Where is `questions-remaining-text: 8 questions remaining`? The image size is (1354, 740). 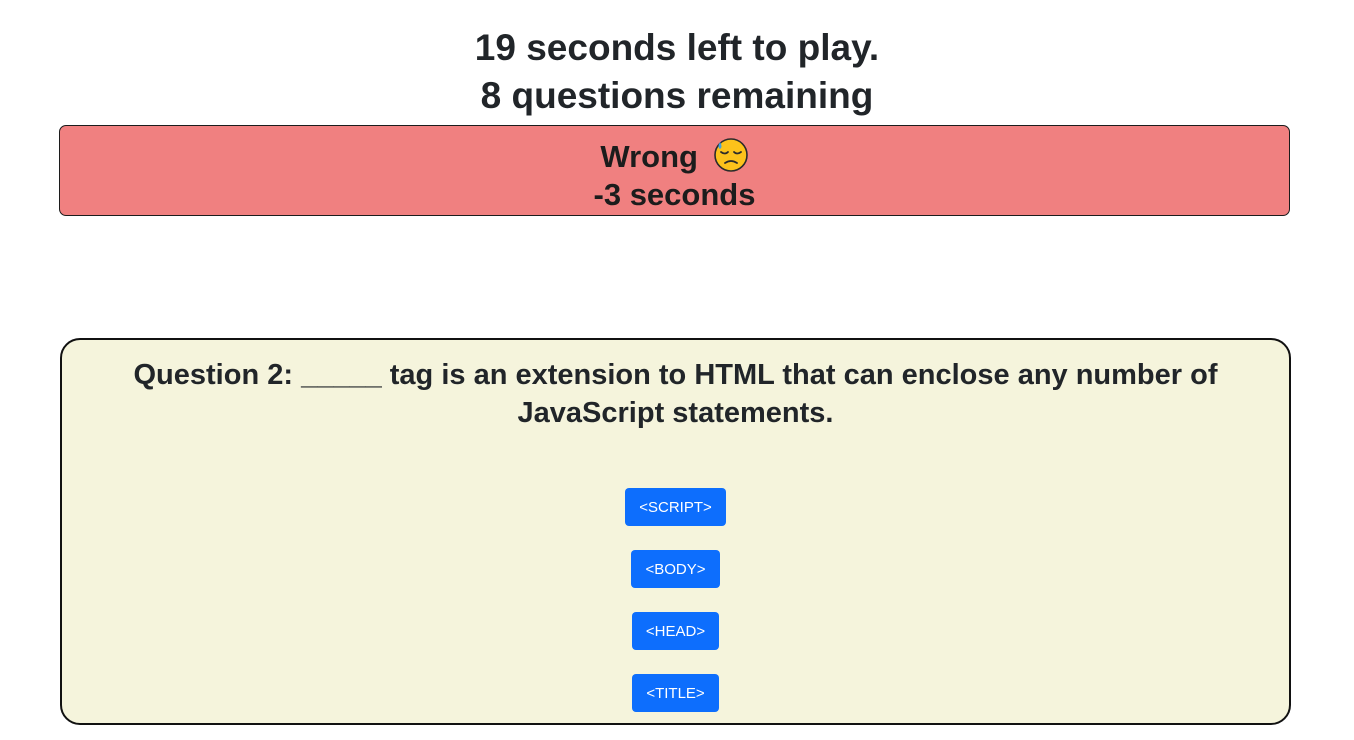
questions-remaining-text: 8 questions remaining is located at coordinates (677, 95).